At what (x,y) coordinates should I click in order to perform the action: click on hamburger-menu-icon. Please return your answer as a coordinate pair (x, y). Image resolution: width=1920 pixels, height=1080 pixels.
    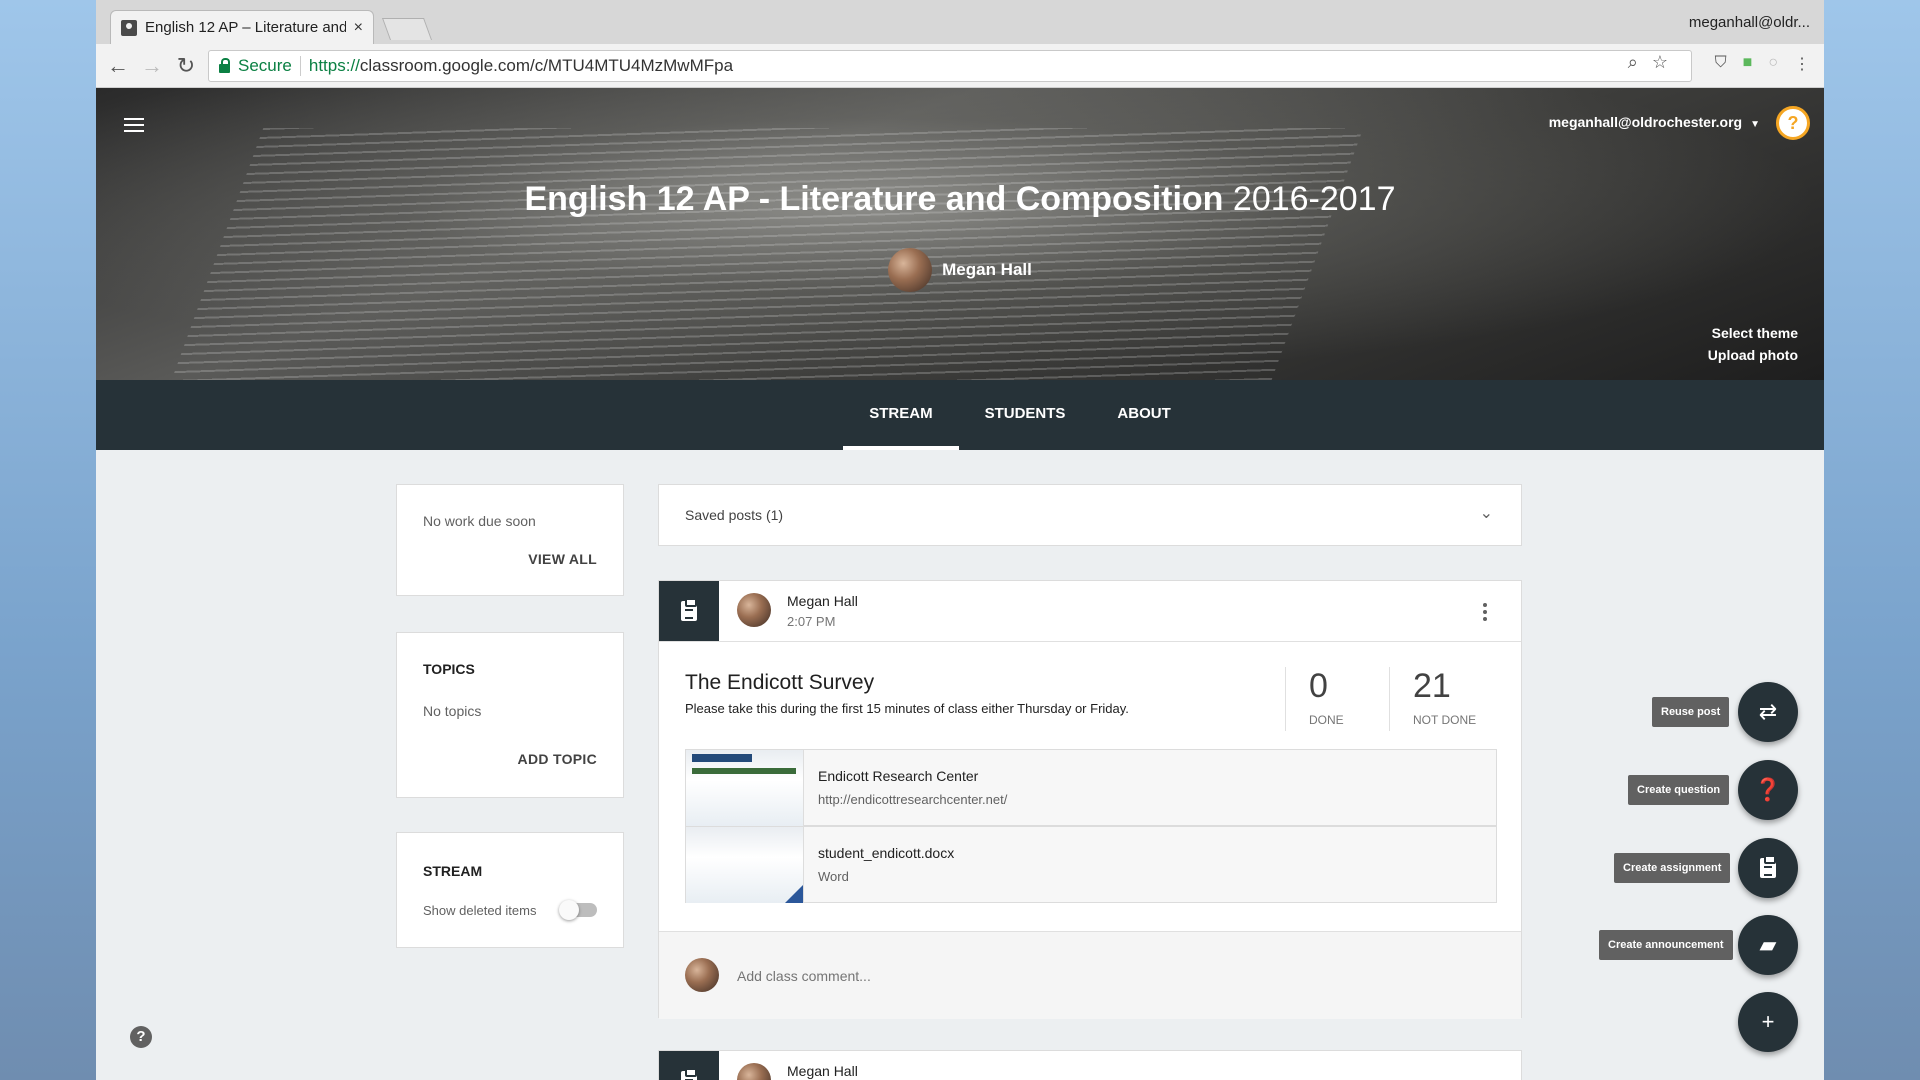
    Looking at the image, I should click on (134, 125).